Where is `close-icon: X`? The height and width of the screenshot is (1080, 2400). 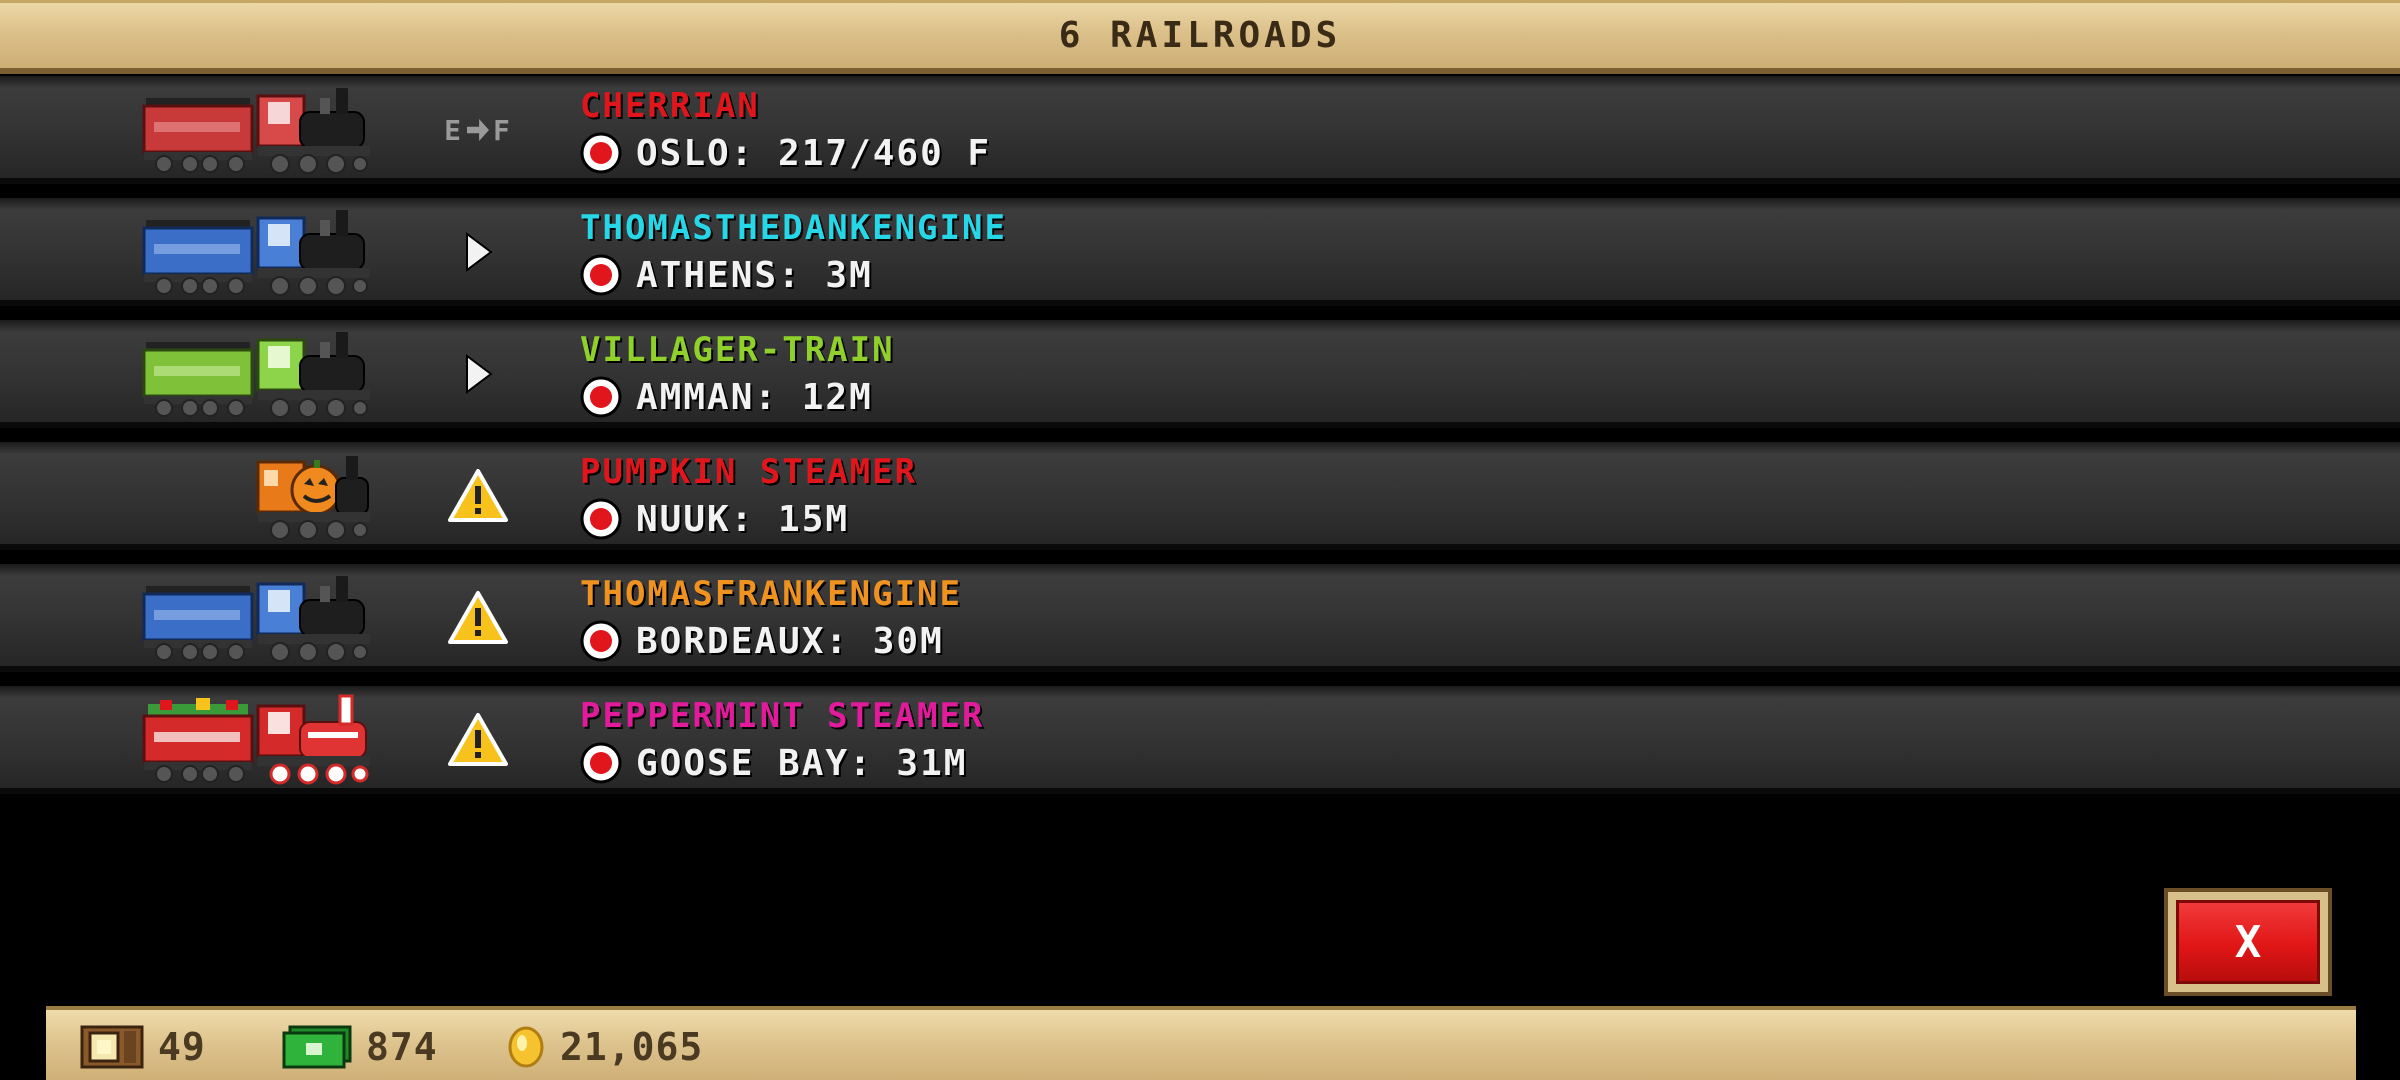
close-icon: X is located at coordinates (2248, 942).